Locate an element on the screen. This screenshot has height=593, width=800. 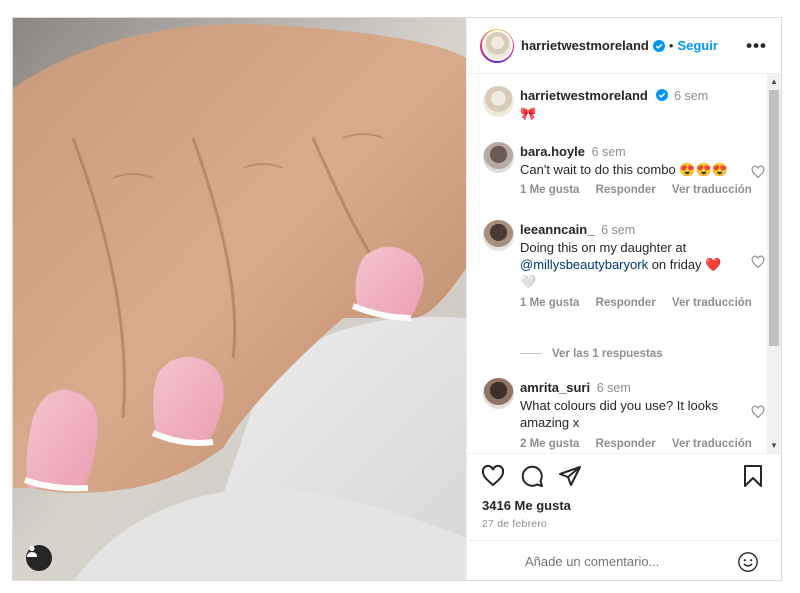
scroll-up-icon: ▲ is located at coordinates (774, 81).